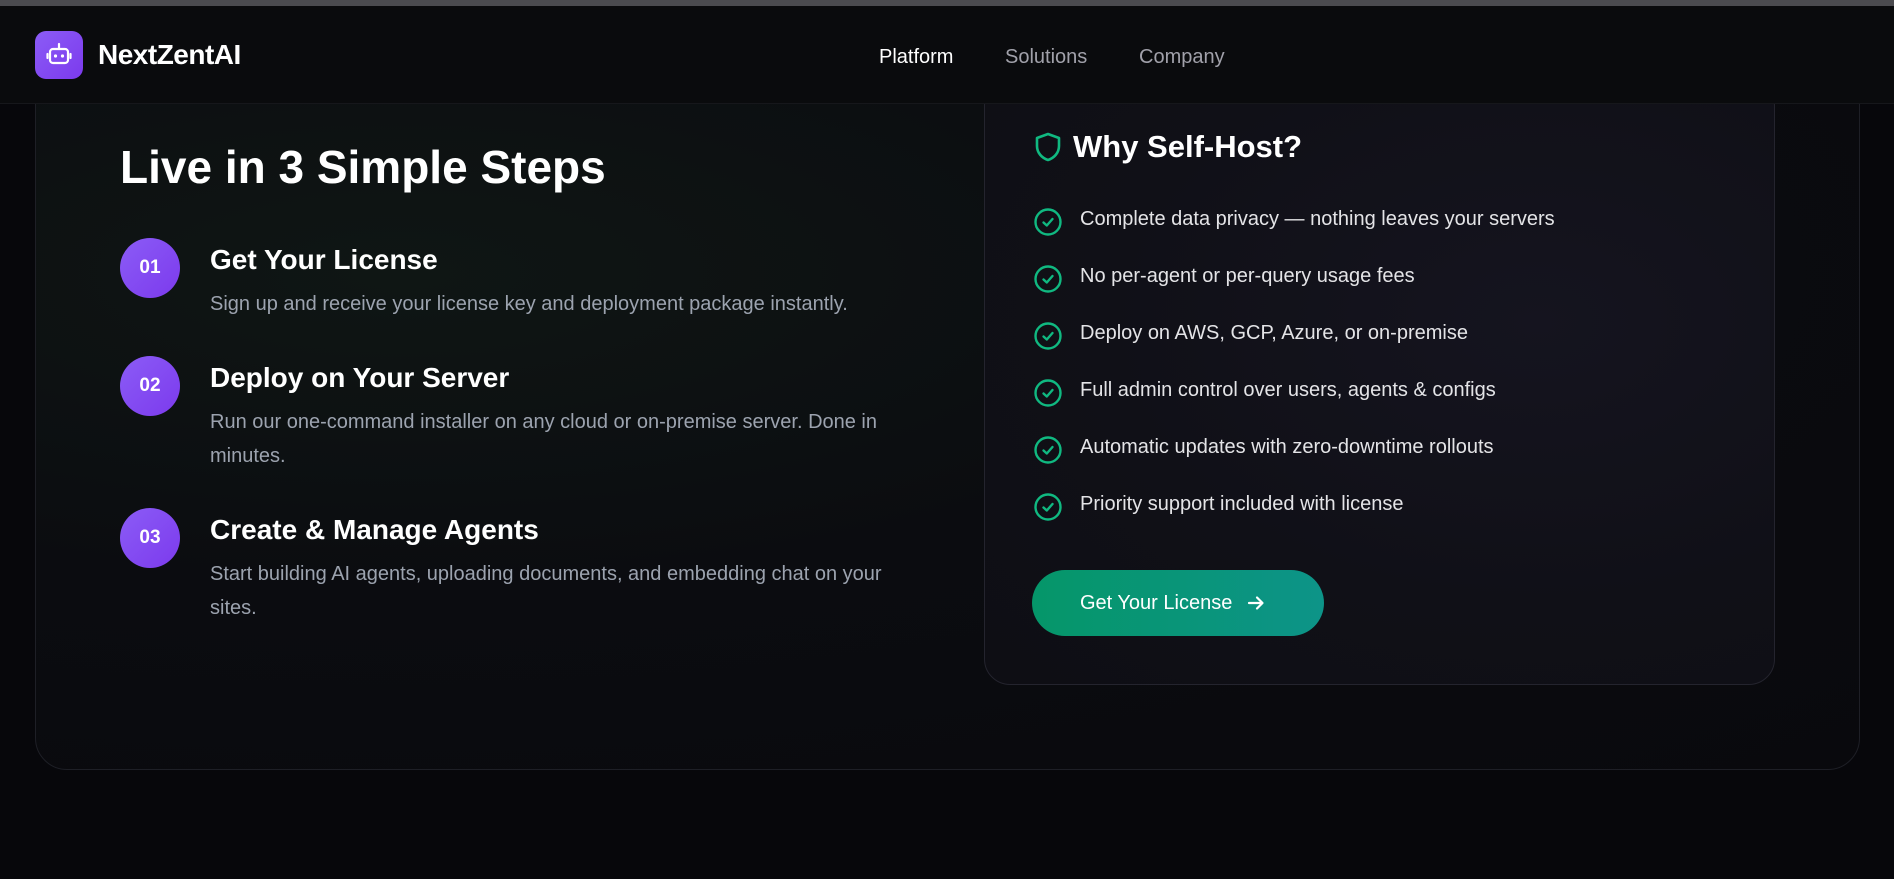  What do you see at coordinates (1188, 146) in the screenshot?
I see `why-self-host-title: Why Self-Host?` at bounding box center [1188, 146].